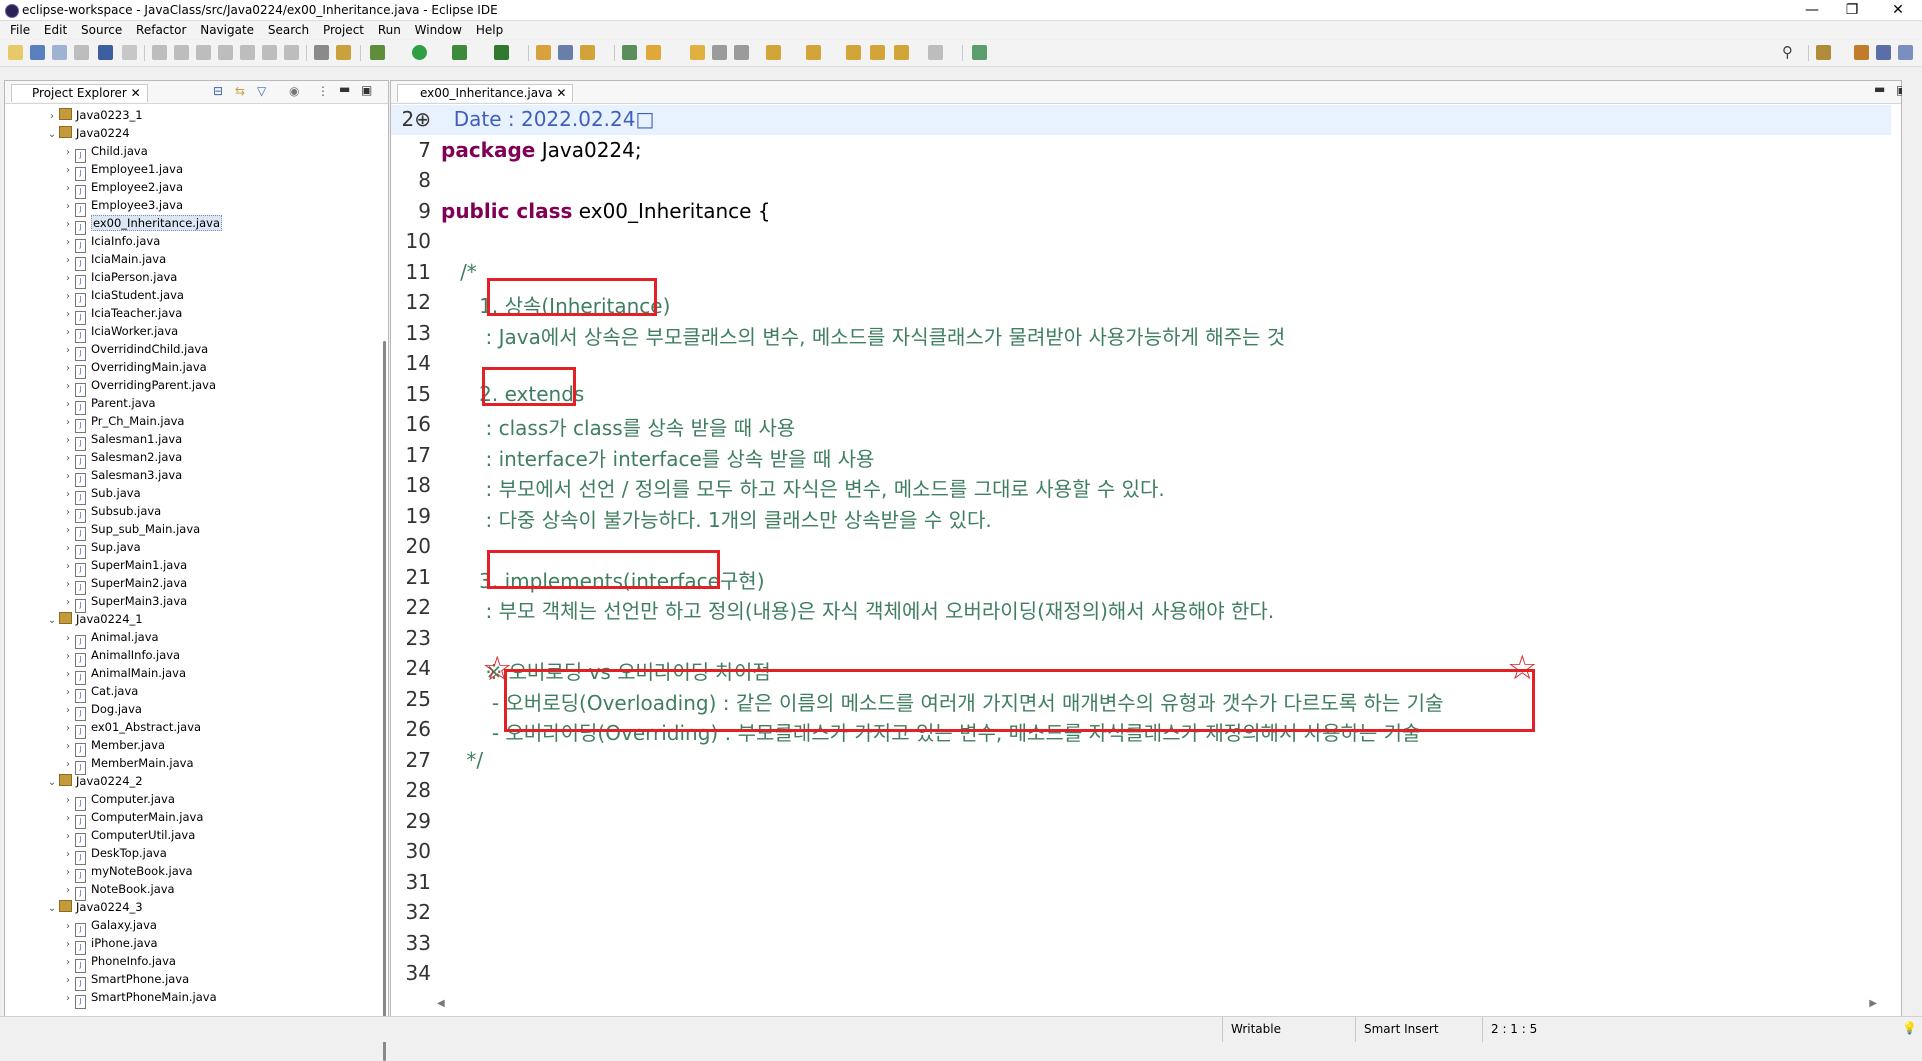 The image size is (1922, 1061). I want to click on tree-item-file: › J Member.java, so click(113, 746).